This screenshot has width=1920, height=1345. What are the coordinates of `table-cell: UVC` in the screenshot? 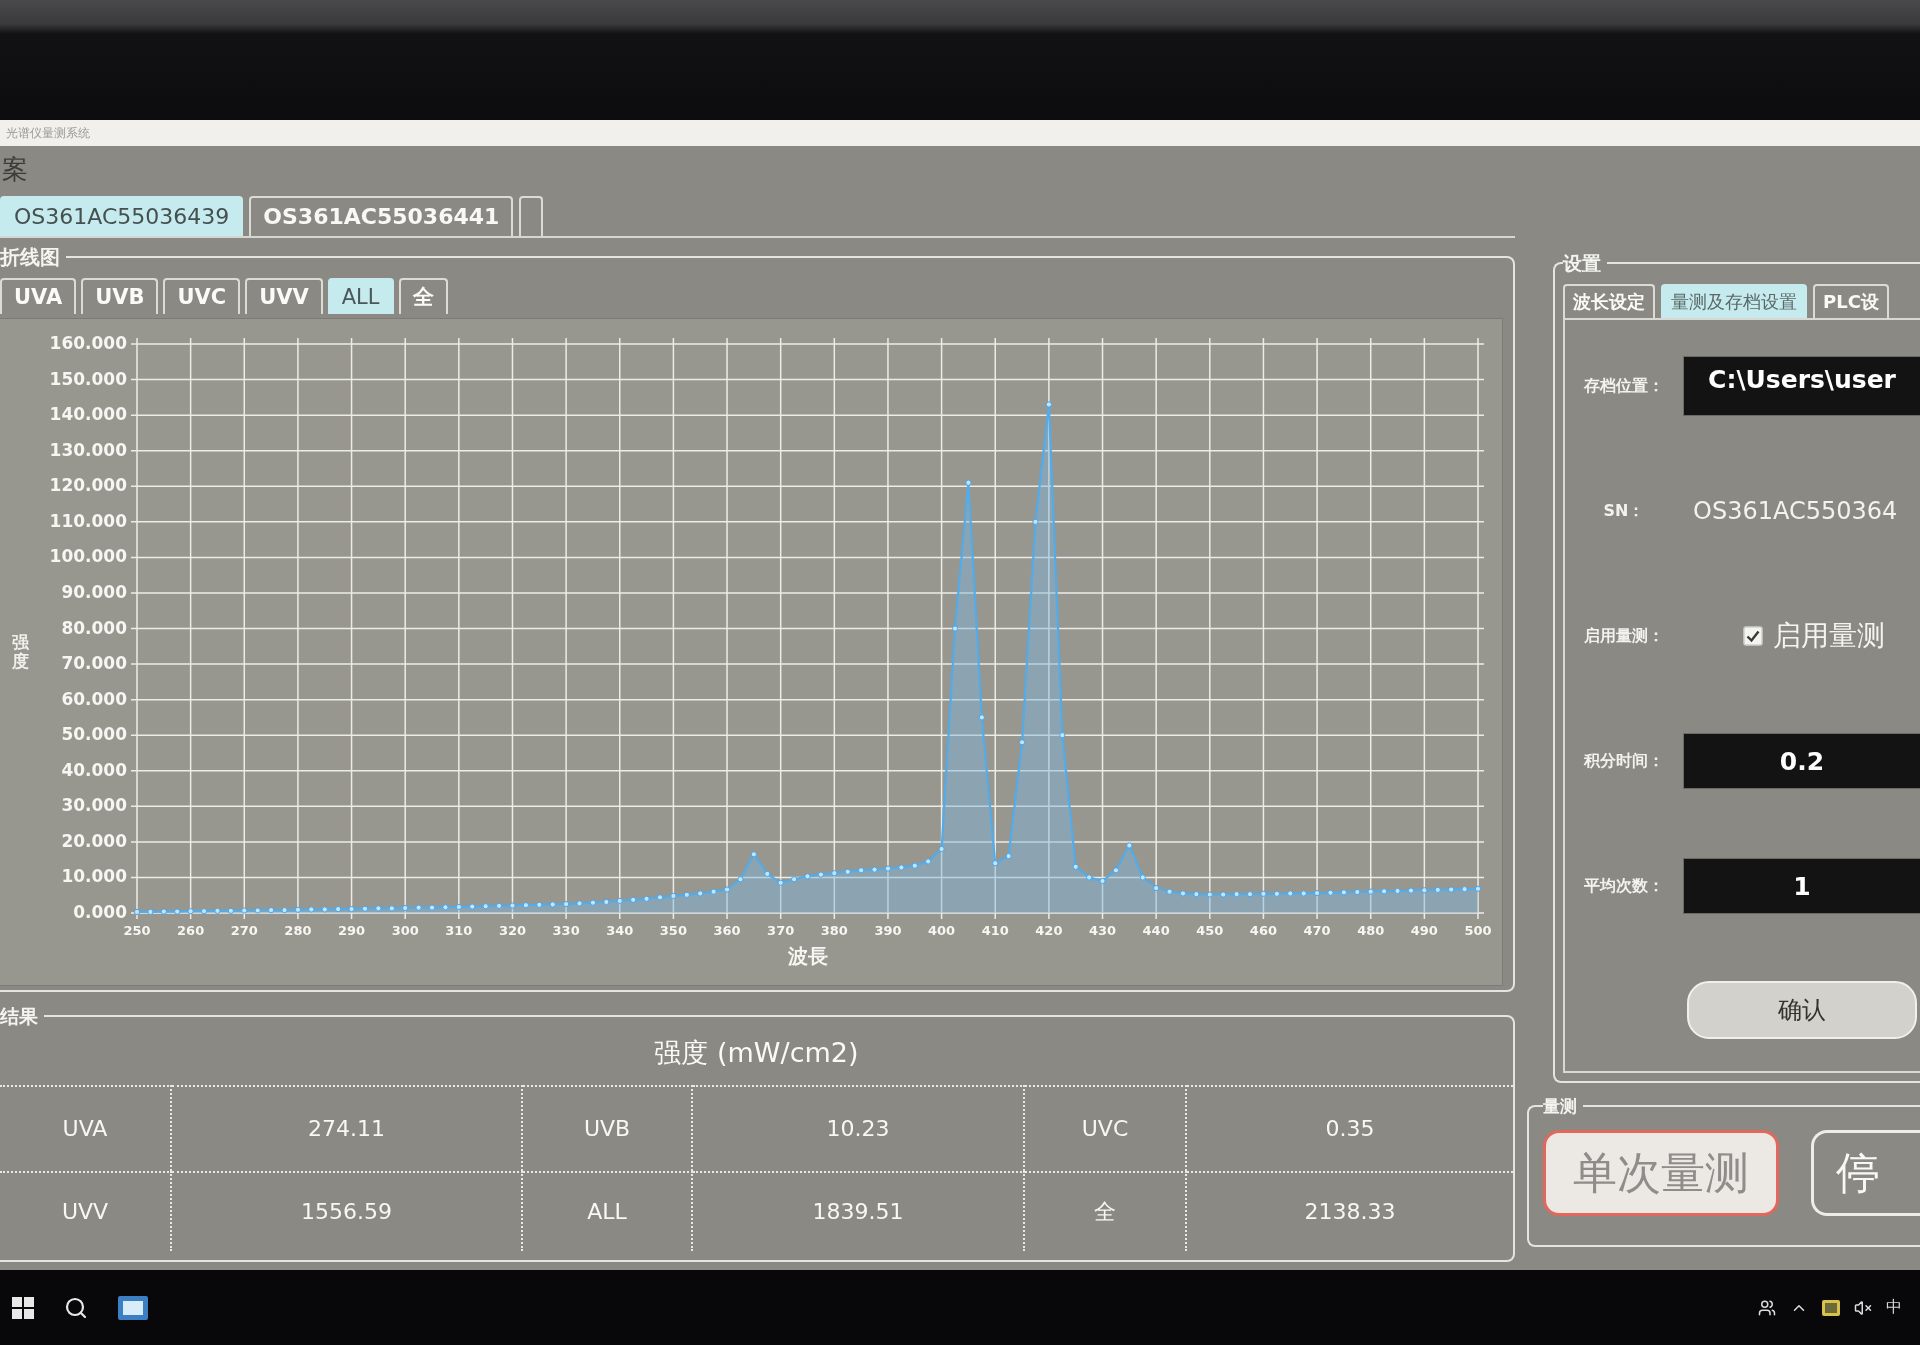 It's located at (1106, 1127).